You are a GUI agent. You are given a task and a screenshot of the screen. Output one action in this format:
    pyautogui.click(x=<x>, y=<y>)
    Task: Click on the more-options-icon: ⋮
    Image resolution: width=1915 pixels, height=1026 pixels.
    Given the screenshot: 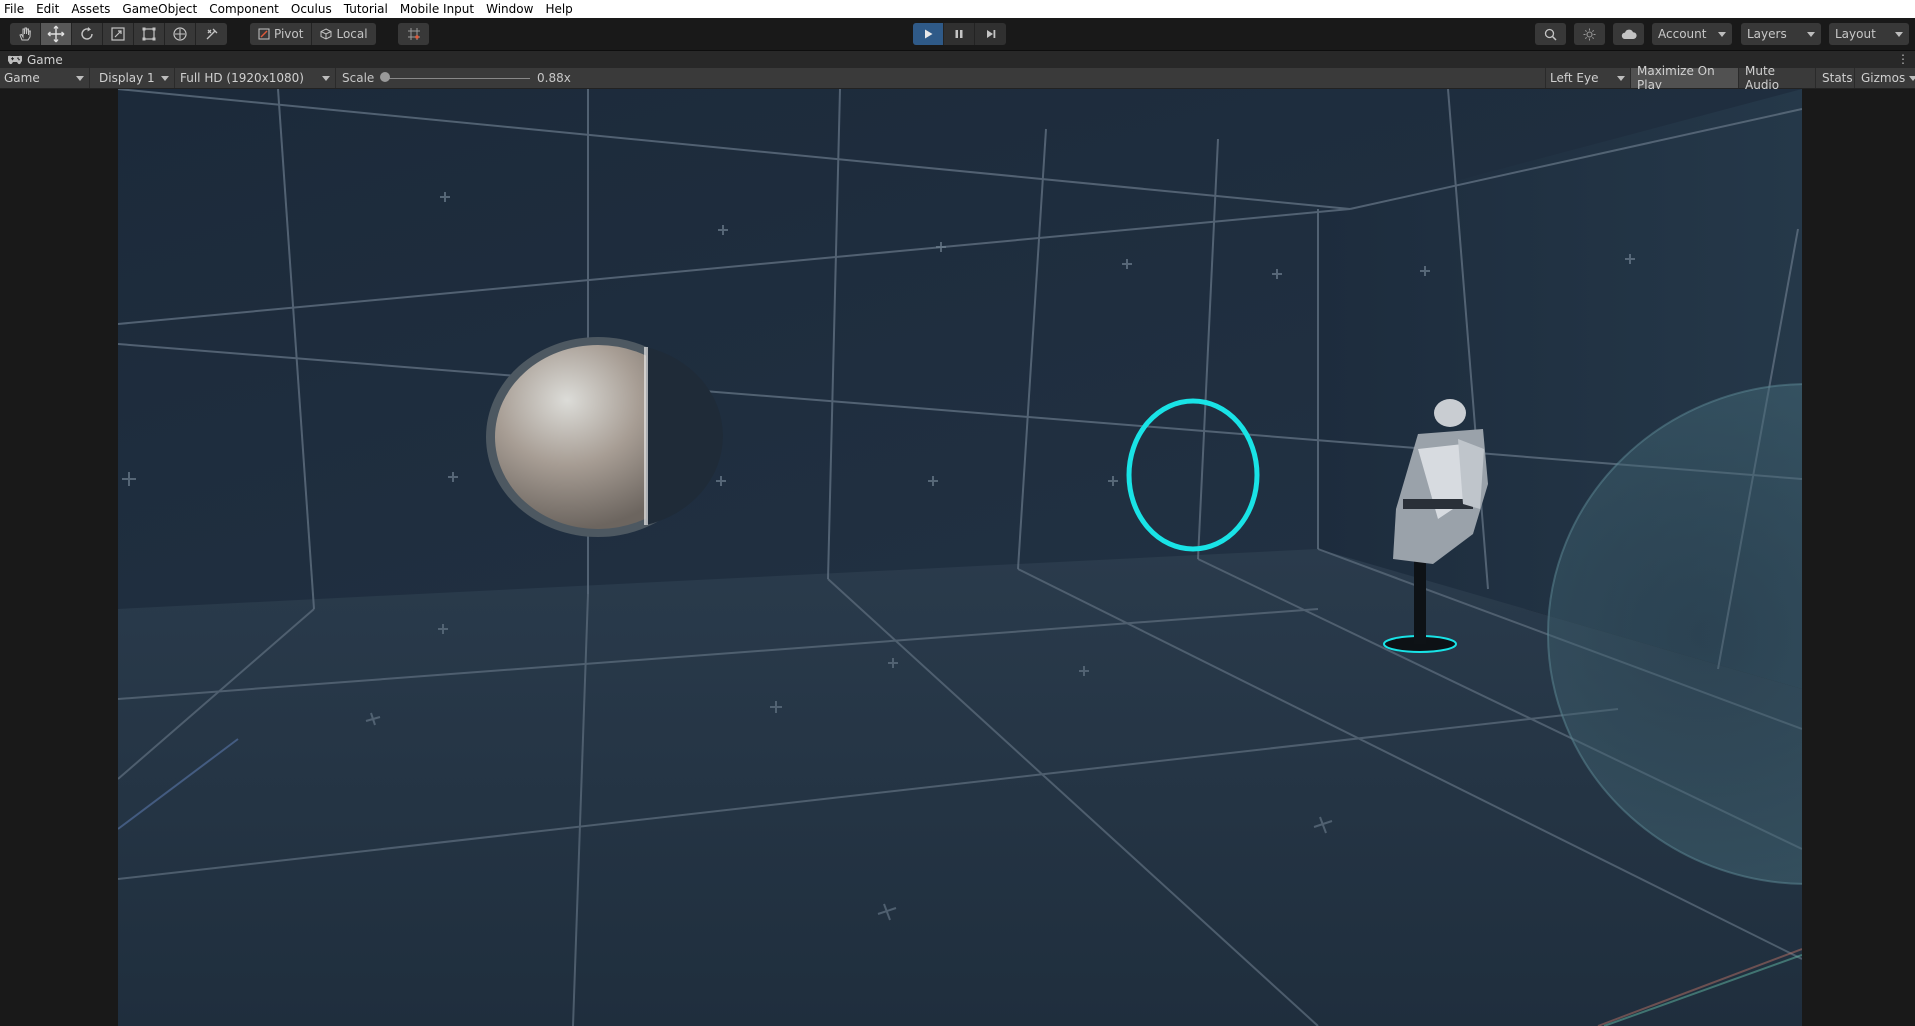 What is the action you would take?
    pyautogui.click(x=1903, y=59)
    